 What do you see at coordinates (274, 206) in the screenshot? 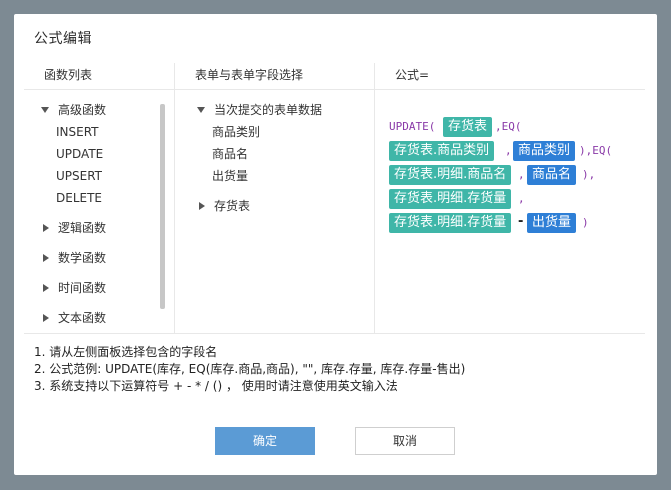
I see `field-group-inventory: 存货表` at bounding box center [274, 206].